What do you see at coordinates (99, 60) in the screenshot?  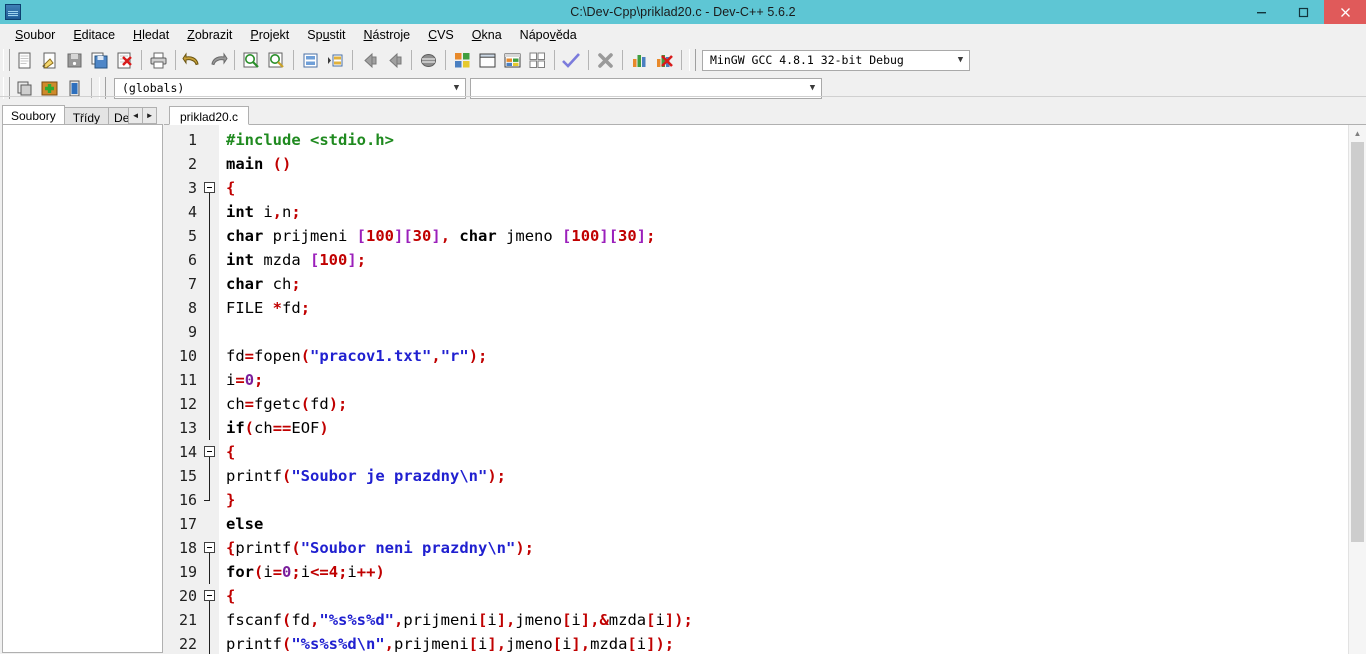 I see `save-all-icon` at bounding box center [99, 60].